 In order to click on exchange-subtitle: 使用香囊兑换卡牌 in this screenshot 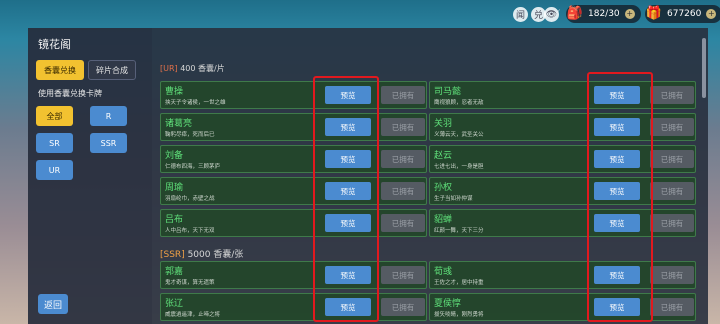, I will do `click(70, 93)`.